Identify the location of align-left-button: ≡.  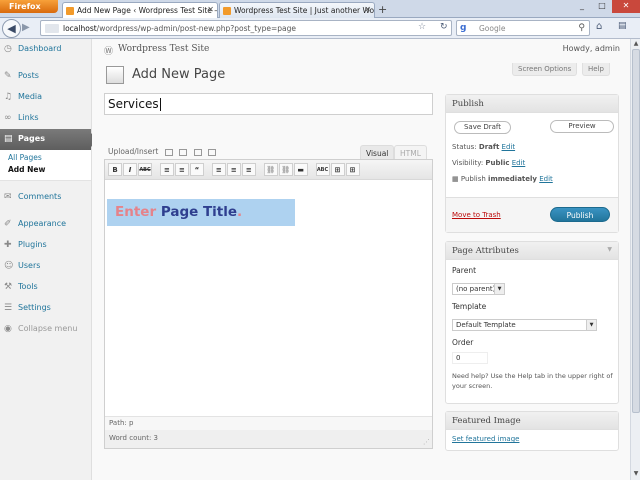
(218, 169).